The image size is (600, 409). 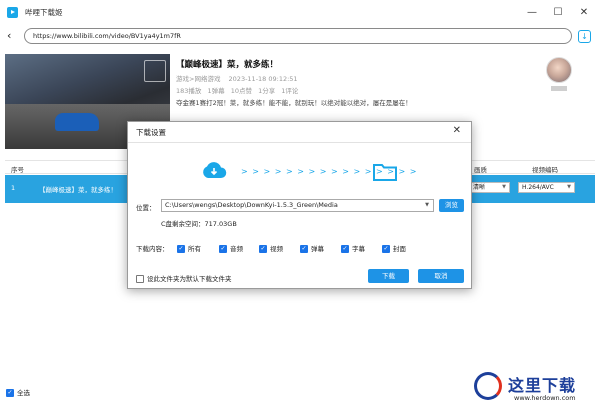 What do you see at coordinates (294, 103) in the screenshot?
I see `video-description: 夺金赛1赛打2冠！菜，就多练！能不能，就别玩！以绝对能以绝对，屡在是屡在！` at bounding box center [294, 103].